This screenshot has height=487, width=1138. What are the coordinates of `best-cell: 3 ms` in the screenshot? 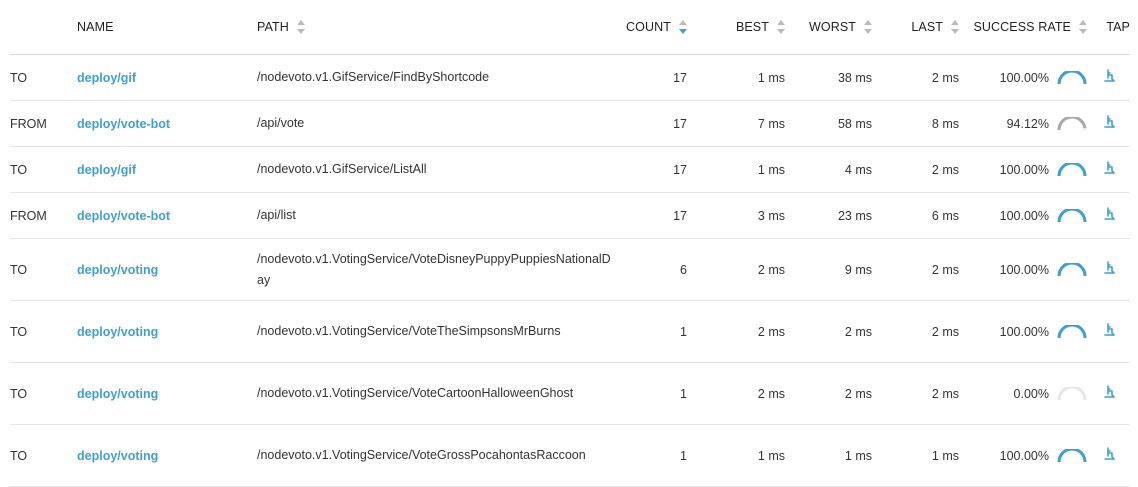 It's located at (736, 215).